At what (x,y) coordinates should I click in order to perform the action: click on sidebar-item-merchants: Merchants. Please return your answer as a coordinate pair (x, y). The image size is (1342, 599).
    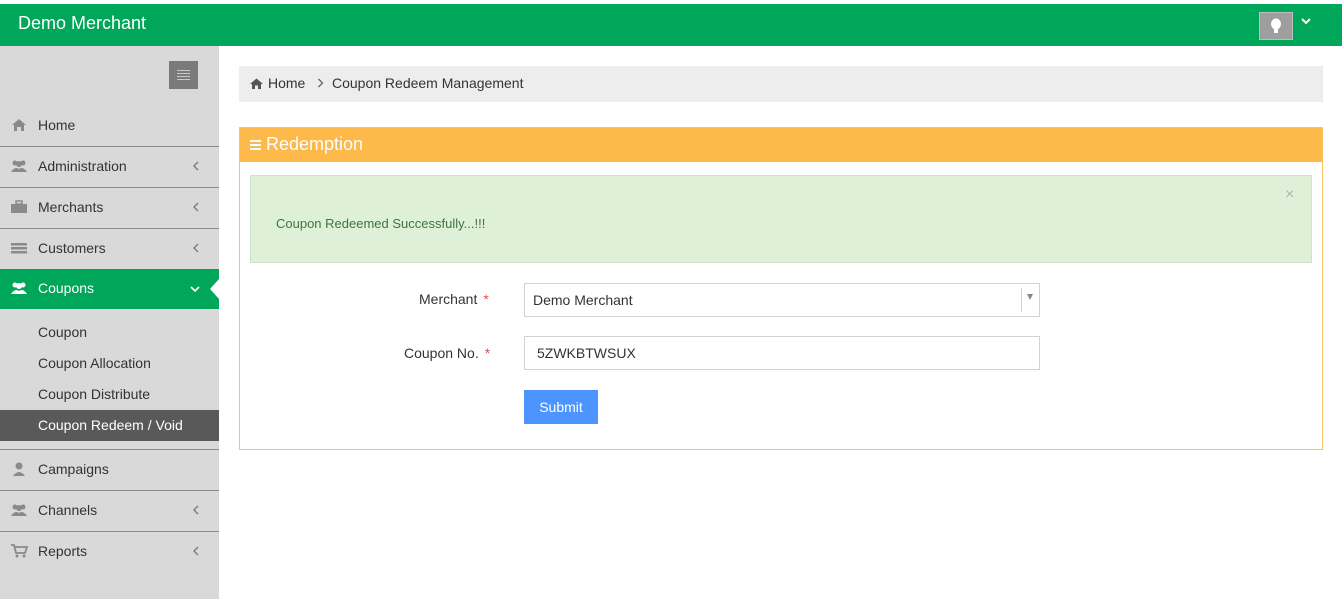
    Looking at the image, I should click on (109, 207).